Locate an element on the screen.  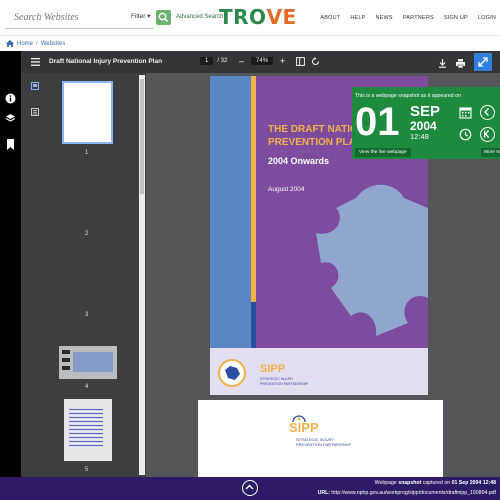
left-rail is located at coordinates (10, 264).